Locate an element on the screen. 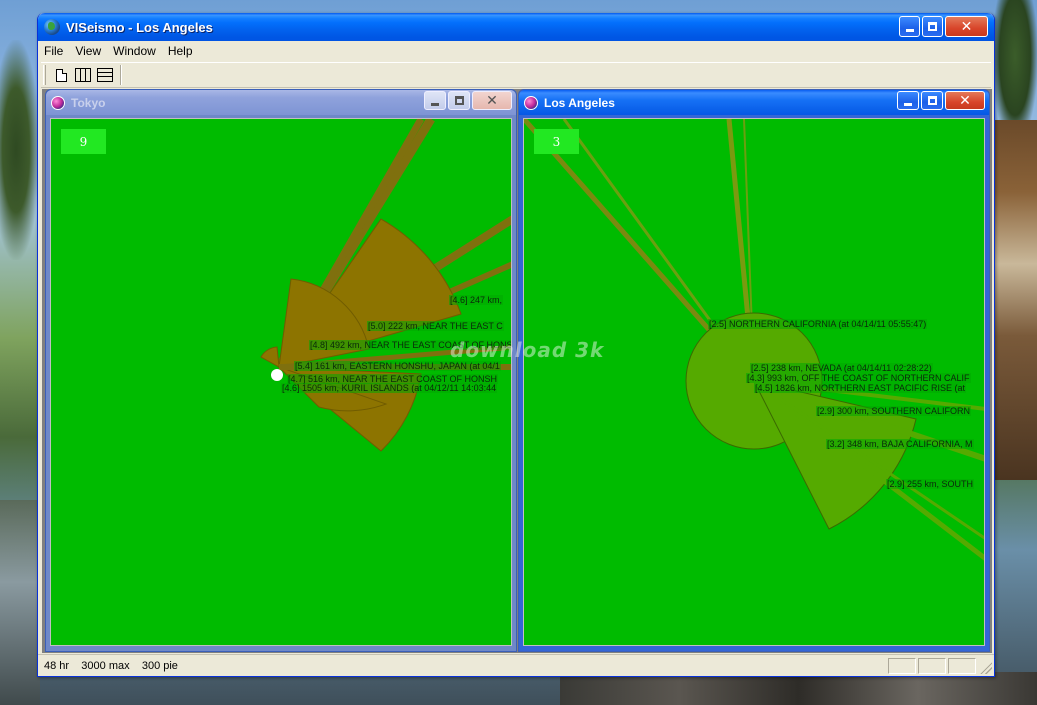  desktop-pagoda is located at coordinates (1016, 300).